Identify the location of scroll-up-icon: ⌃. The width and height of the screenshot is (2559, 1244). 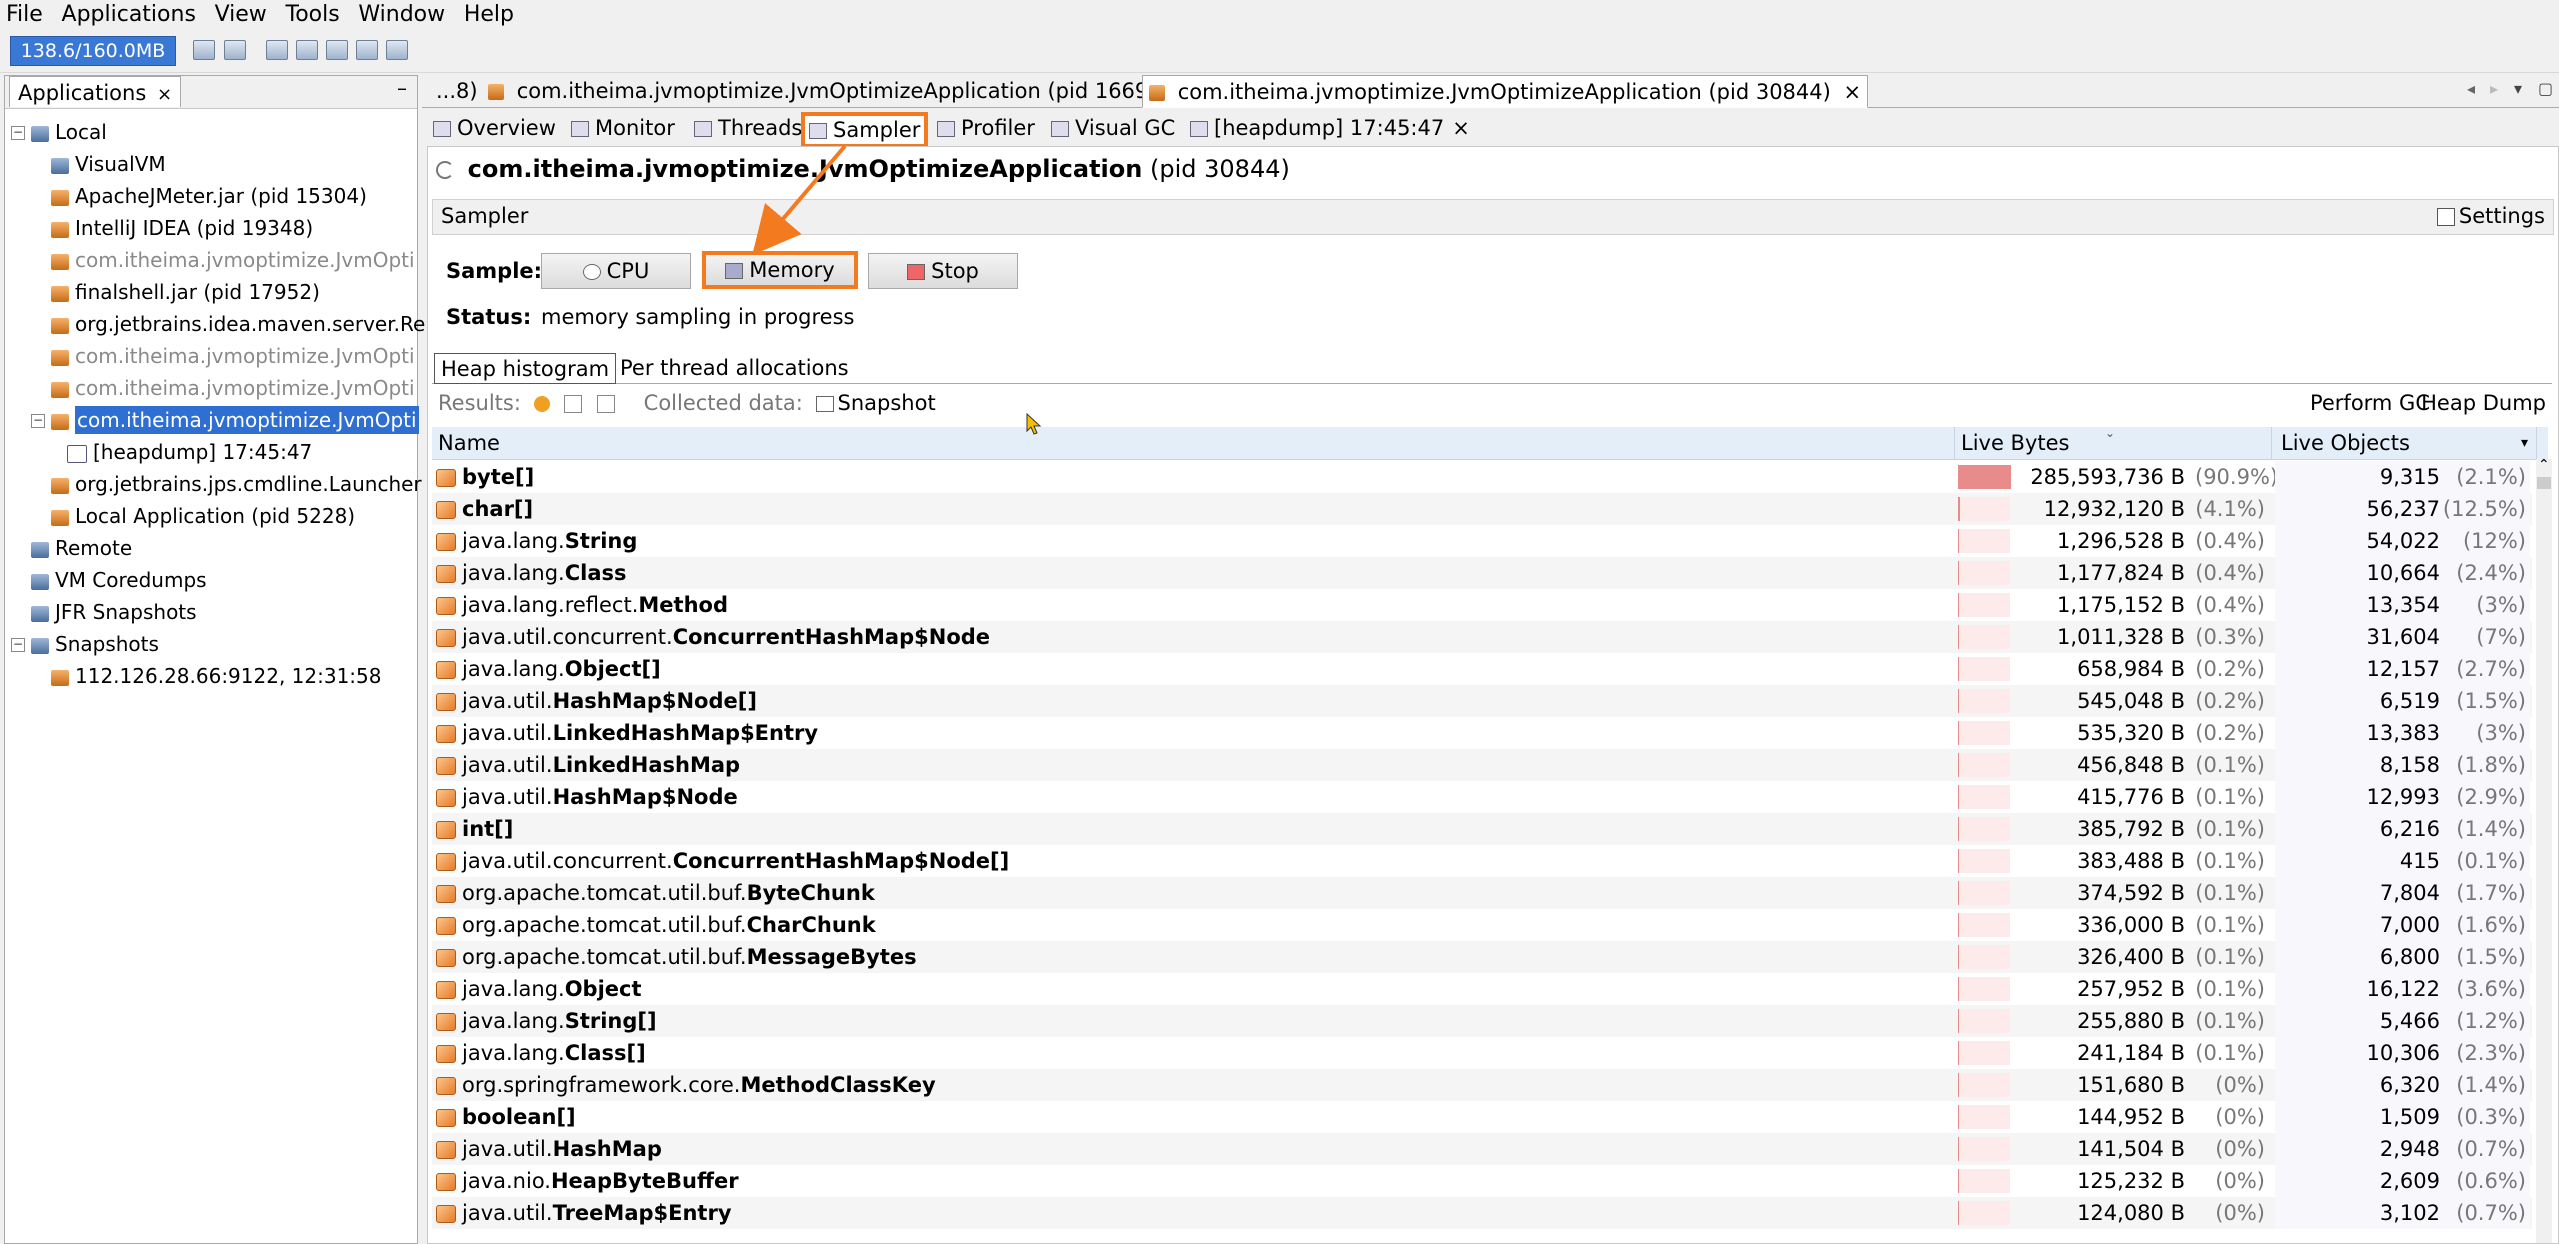
(2544, 465).